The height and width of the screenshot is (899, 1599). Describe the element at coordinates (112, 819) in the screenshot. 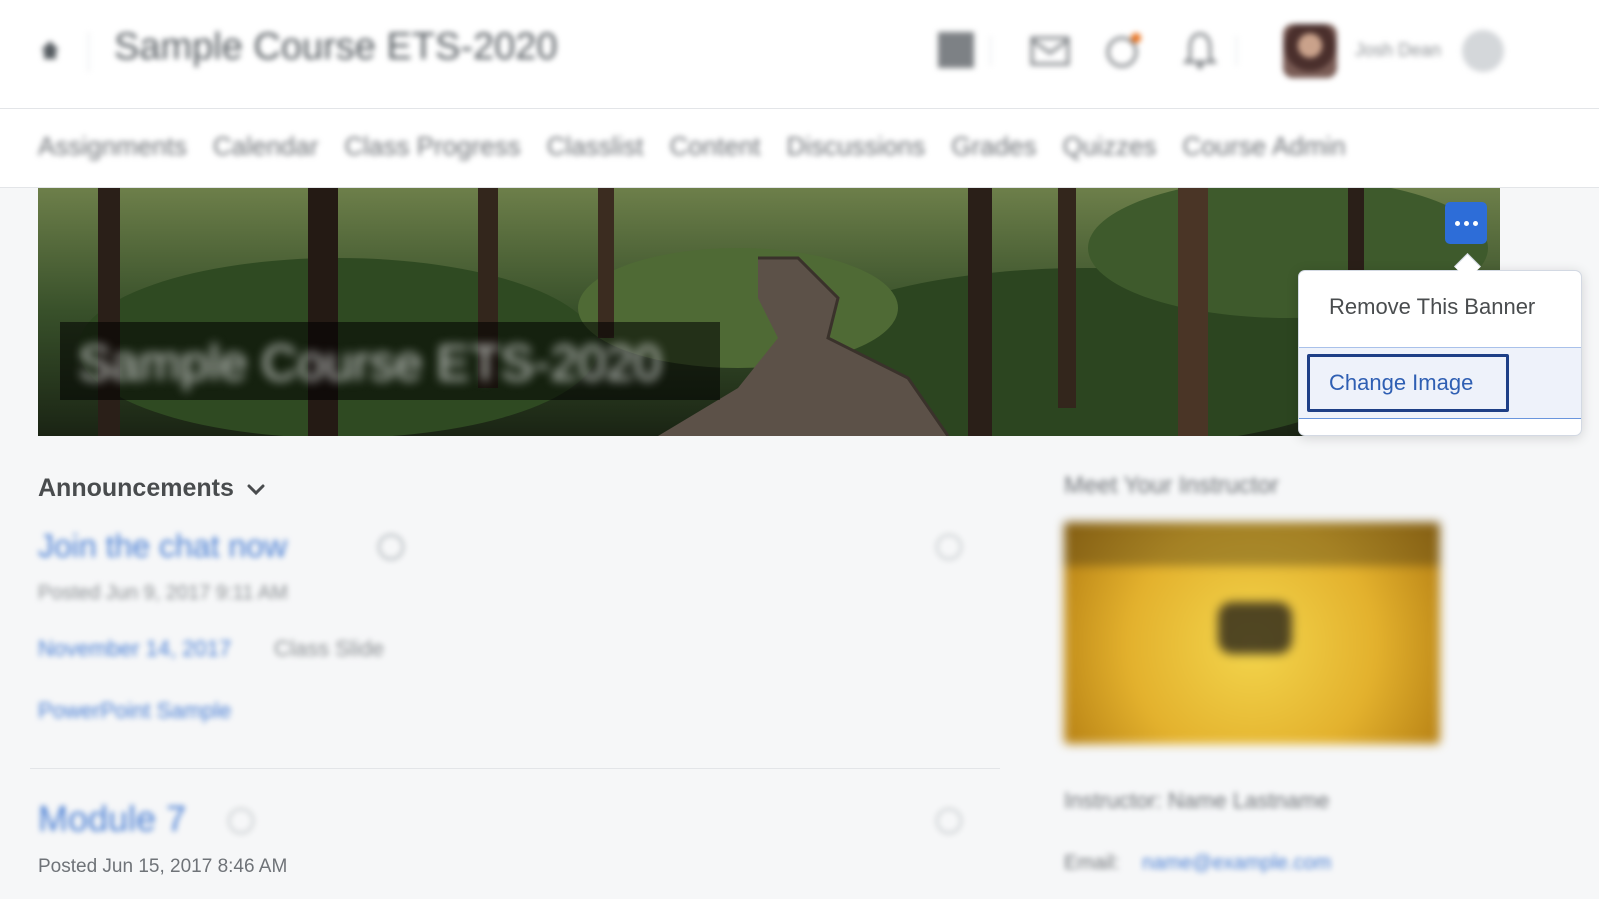

I see `announcement-title: Module 7` at that location.